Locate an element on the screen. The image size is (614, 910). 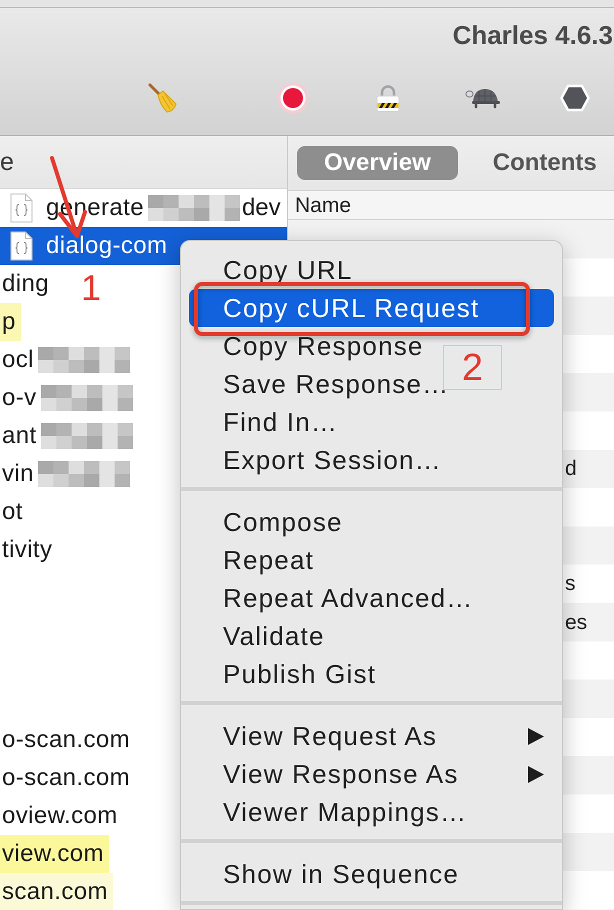
host-name: ot is located at coordinates (12, 512).